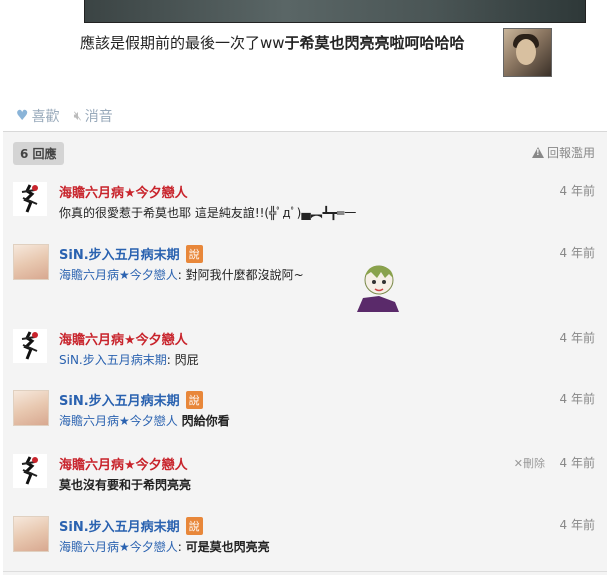 Image resolution: width=610 pixels, height=575 pixels. I want to click on post-actions: ♥ 喜歡 🔇︎ 消音, so click(64, 116).